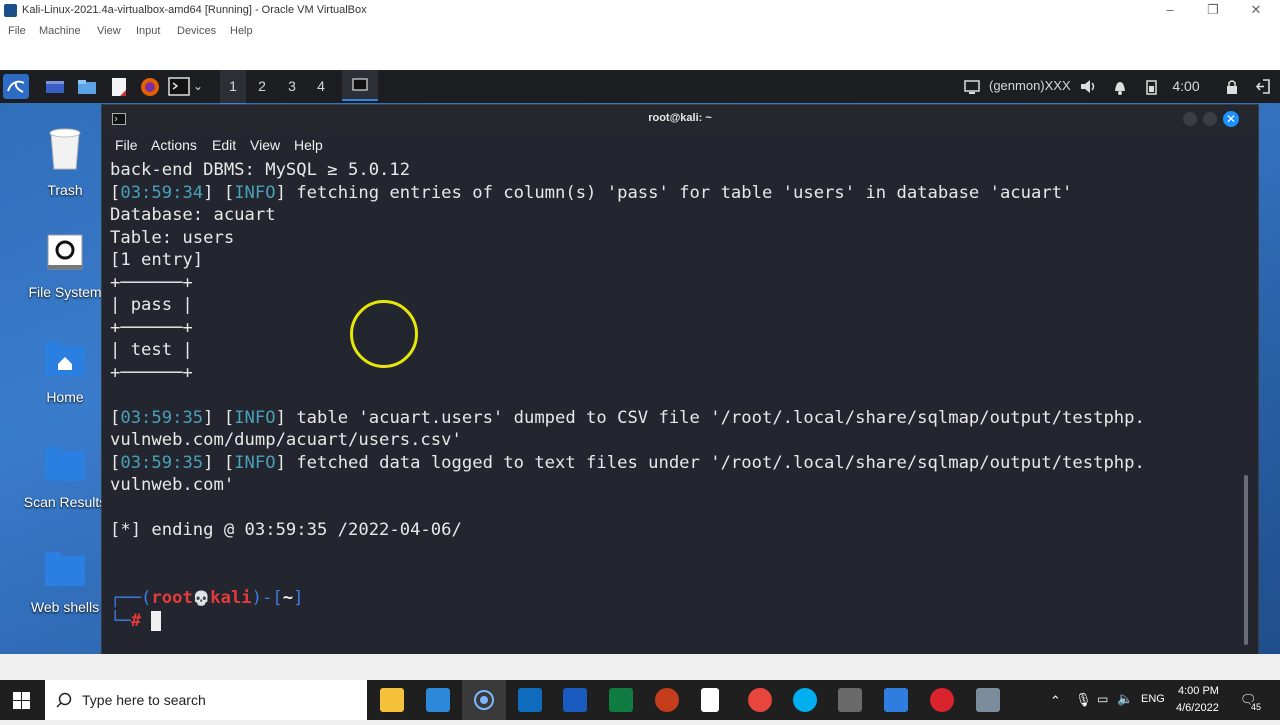  What do you see at coordinates (1120, 86) in the screenshot?
I see `notification-bell-icon` at bounding box center [1120, 86].